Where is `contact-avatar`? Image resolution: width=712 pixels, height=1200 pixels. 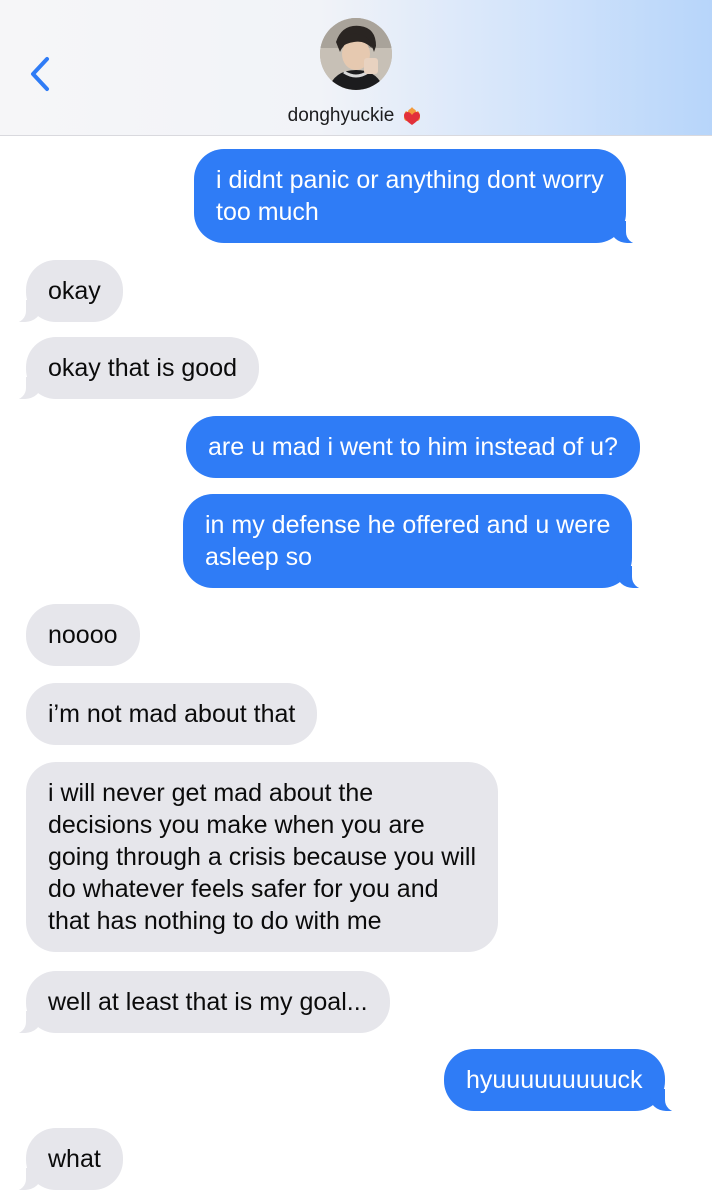
contact-avatar is located at coordinates (356, 54).